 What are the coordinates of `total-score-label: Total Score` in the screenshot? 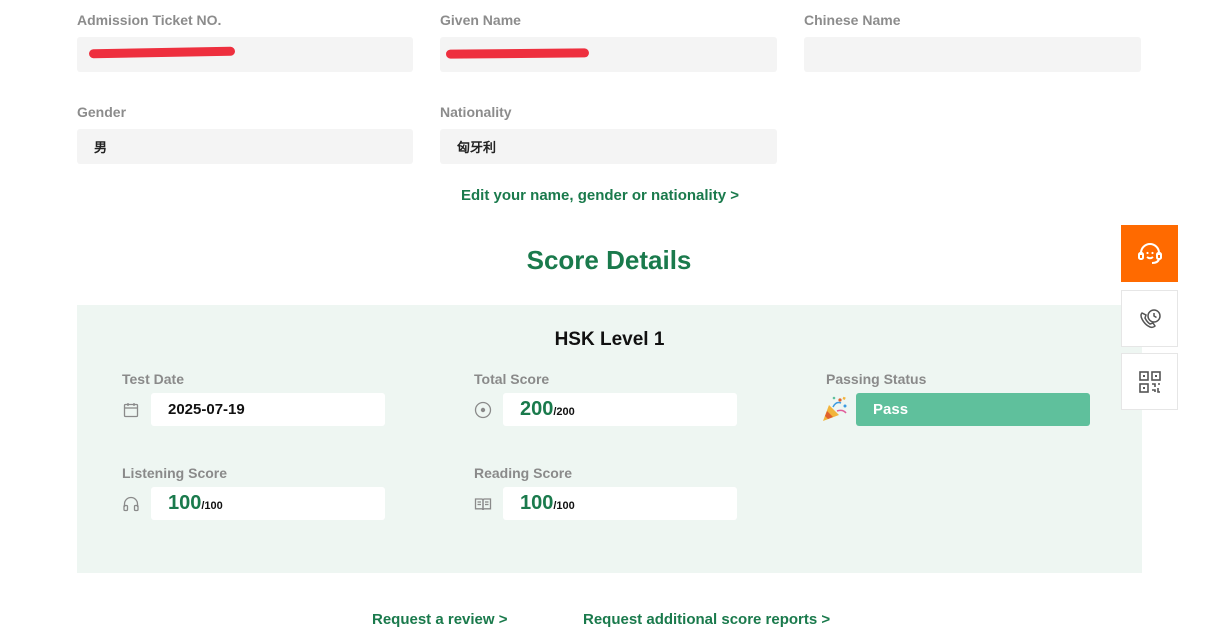 It's located at (512, 379).